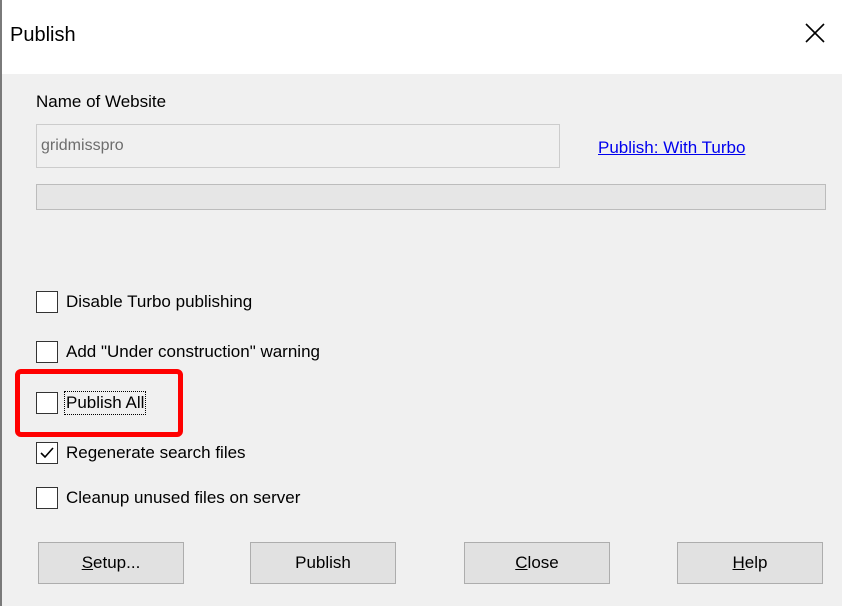 Image resolution: width=842 pixels, height=606 pixels. I want to click on help-button: Help, so click(750, 563).